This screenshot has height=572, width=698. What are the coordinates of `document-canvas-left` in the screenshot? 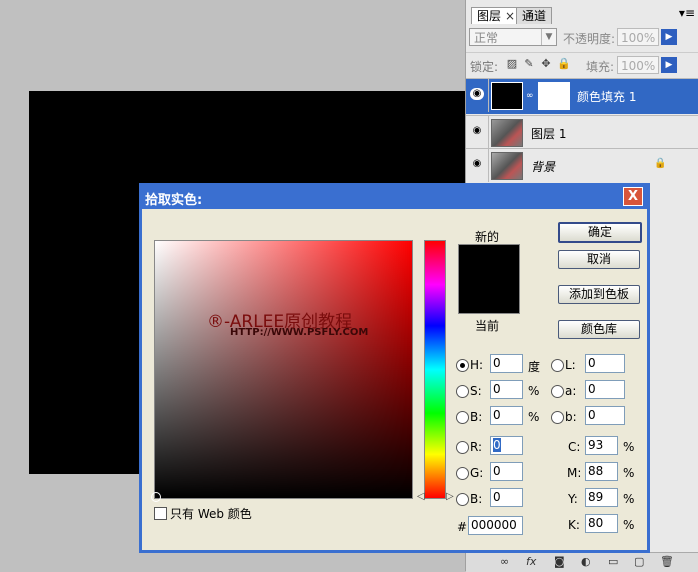 It's located at (85, 282).